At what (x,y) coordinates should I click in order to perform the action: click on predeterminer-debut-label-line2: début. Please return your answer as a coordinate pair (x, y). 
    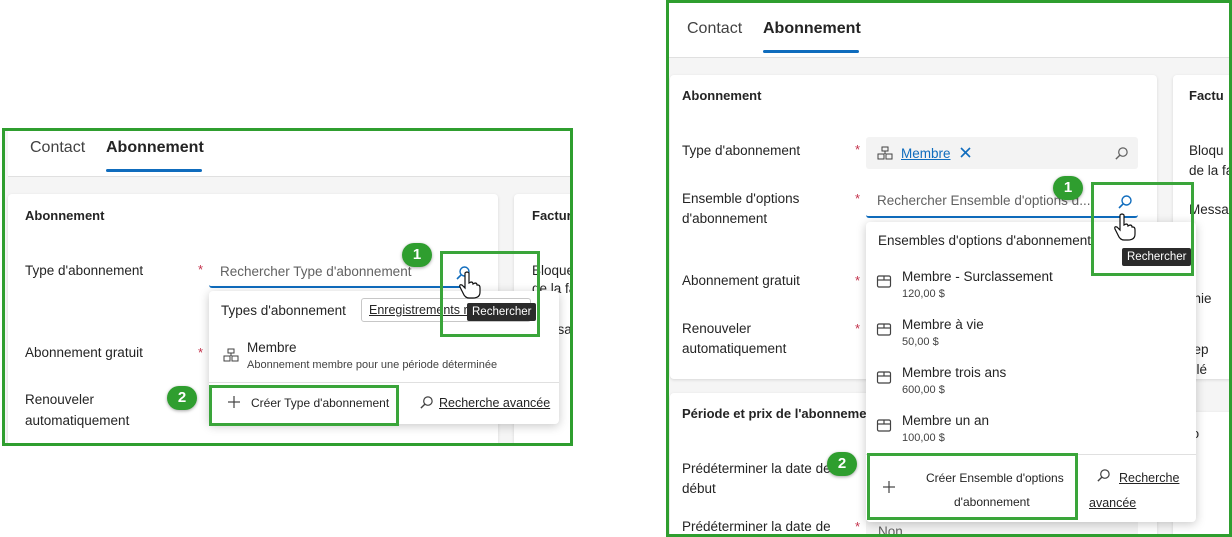
    Looking at the image, I should click on (699, 488).